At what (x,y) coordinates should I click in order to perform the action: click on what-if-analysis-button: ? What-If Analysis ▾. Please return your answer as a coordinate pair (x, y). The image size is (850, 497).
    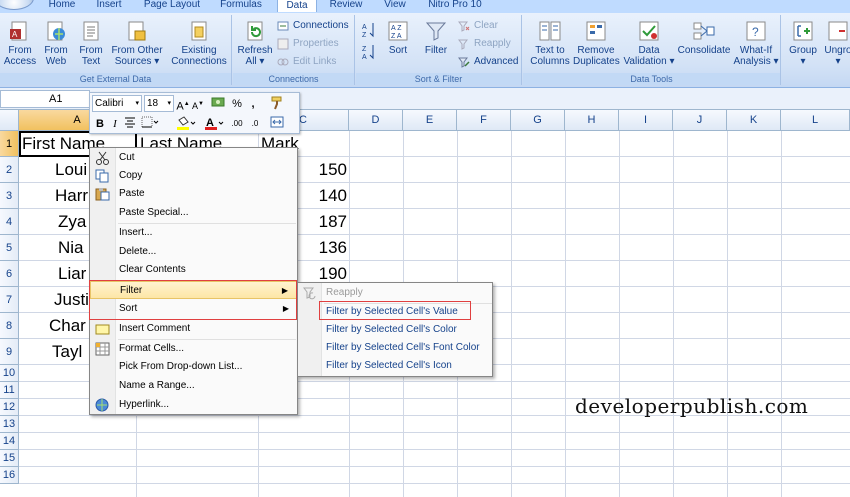
    Looking at the image, I should click on (756, 43).